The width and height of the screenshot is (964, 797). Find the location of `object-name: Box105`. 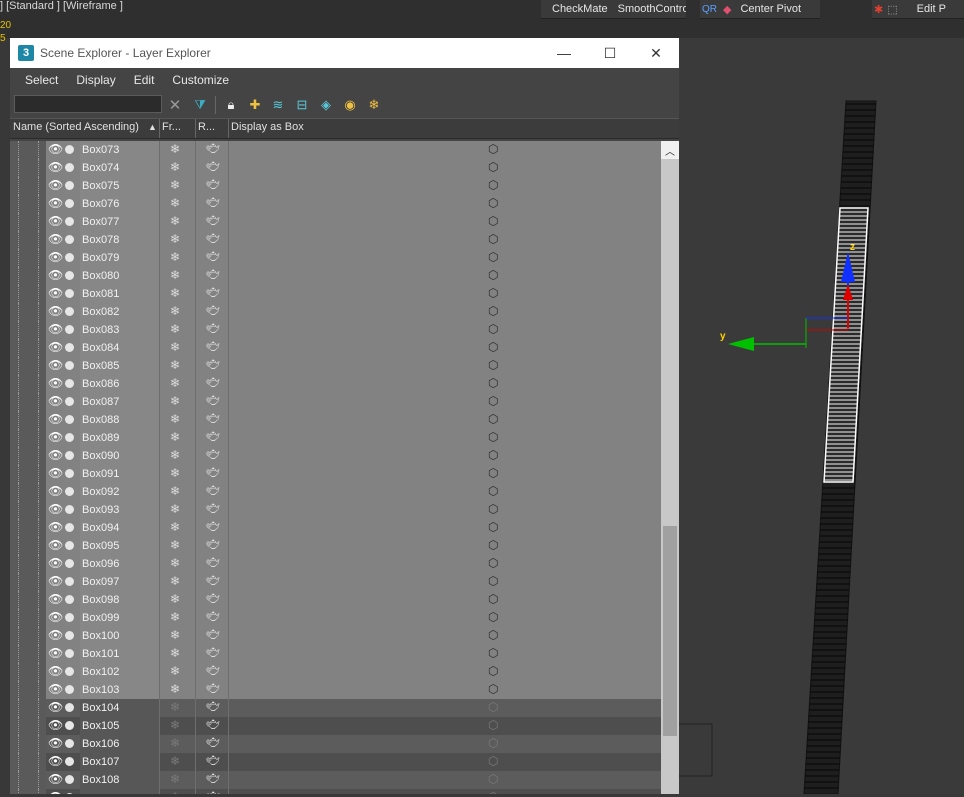

object-name: Box105 is located at coordinates (100, 726).